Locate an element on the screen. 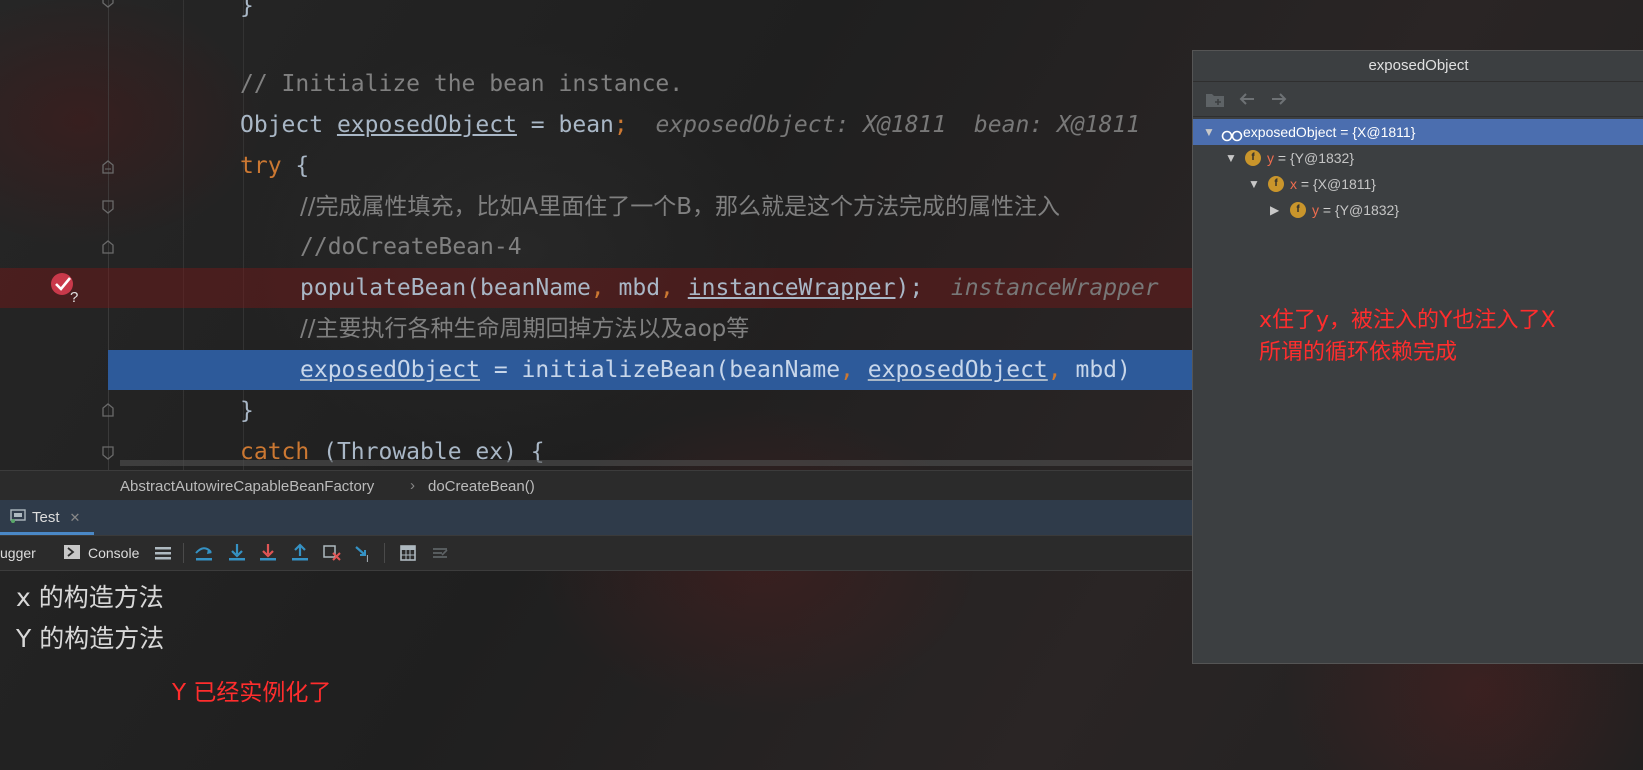  tab-test: Test ✕ is located at coordinates (45, 517).